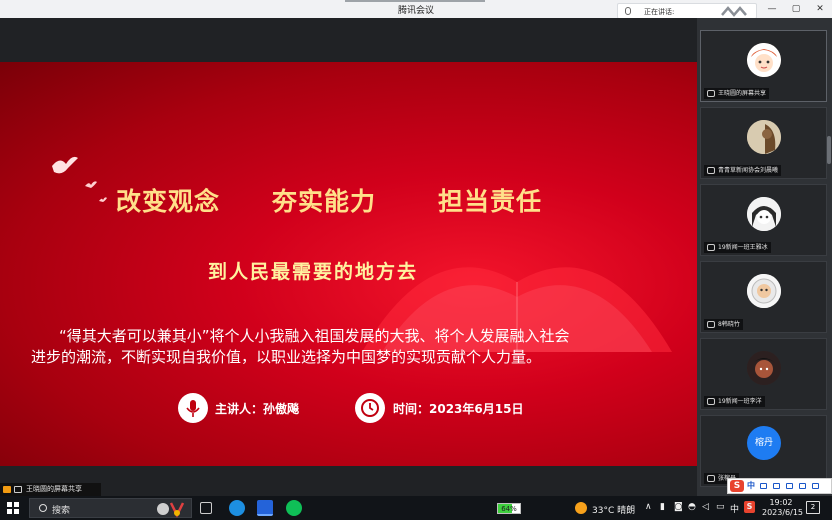  What do you see at coordinates (820, 9) in the screenshot?
I see `close-button: ✕` at bounding box center [820, 9].